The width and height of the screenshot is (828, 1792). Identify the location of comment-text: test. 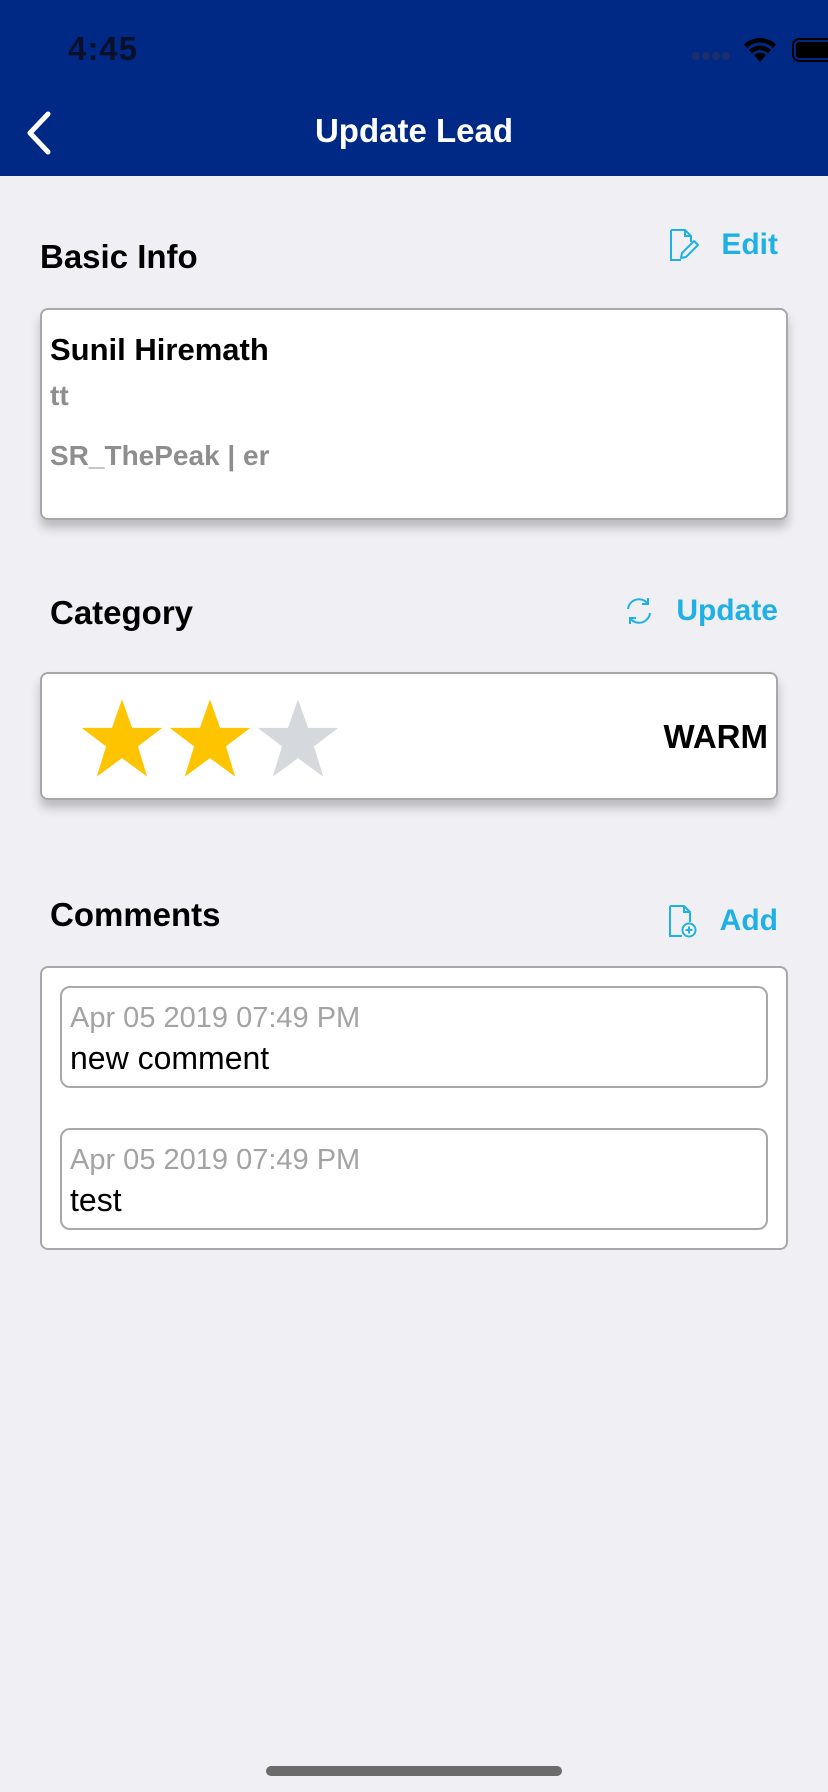
(96, 1200).